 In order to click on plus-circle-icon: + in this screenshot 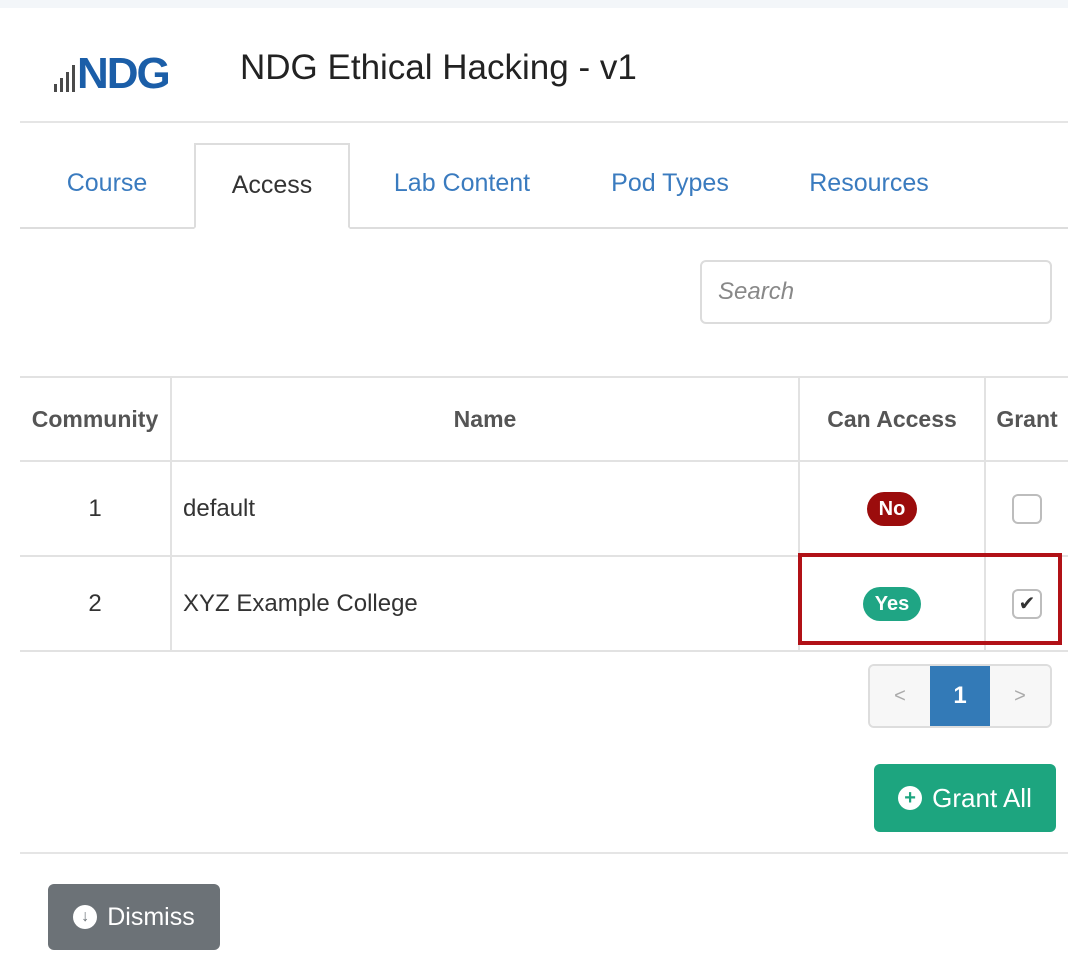, I will do `click(910, 798)`.